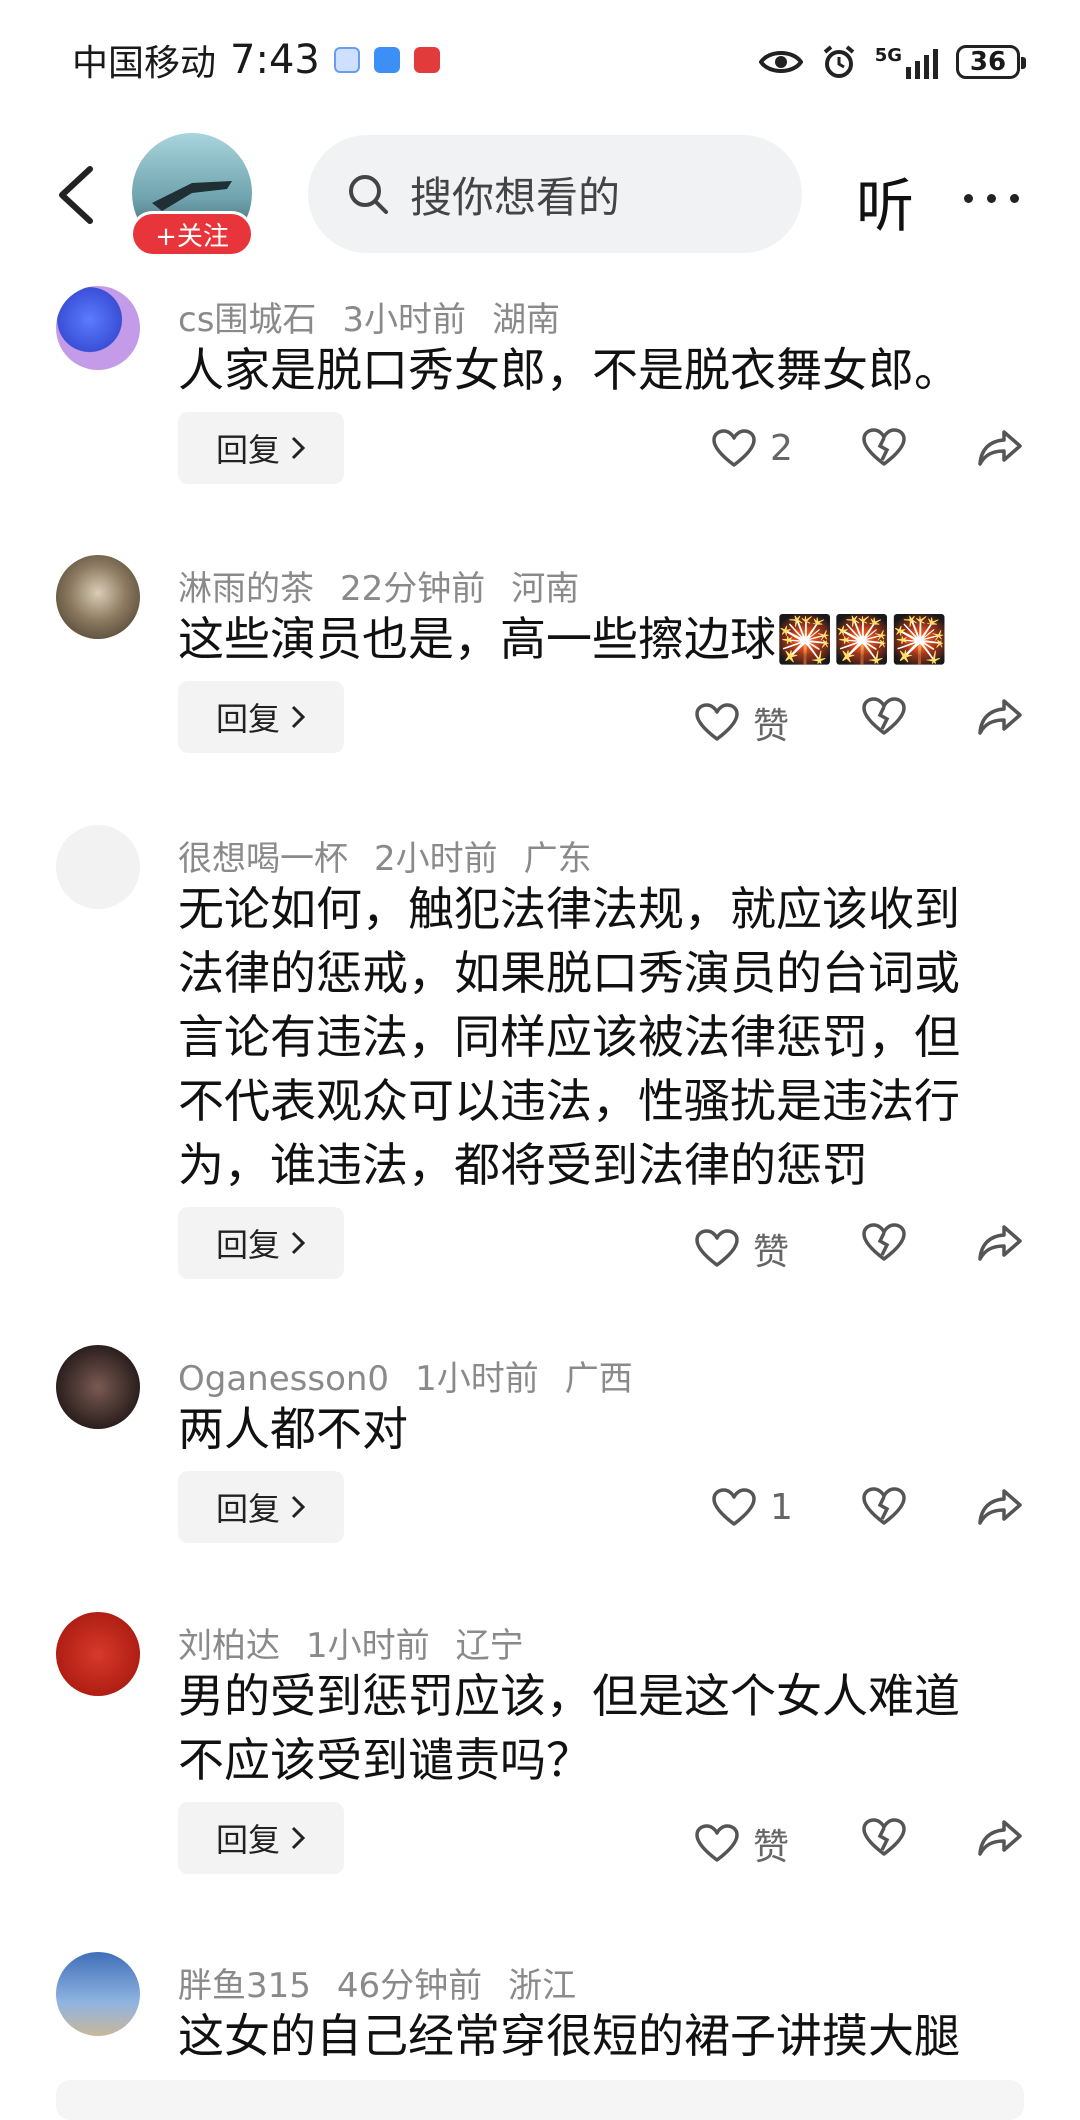 The height and width of the screenshot is (2120, 1080). I want to click on battery-indicator: 36, so click(991, 62).